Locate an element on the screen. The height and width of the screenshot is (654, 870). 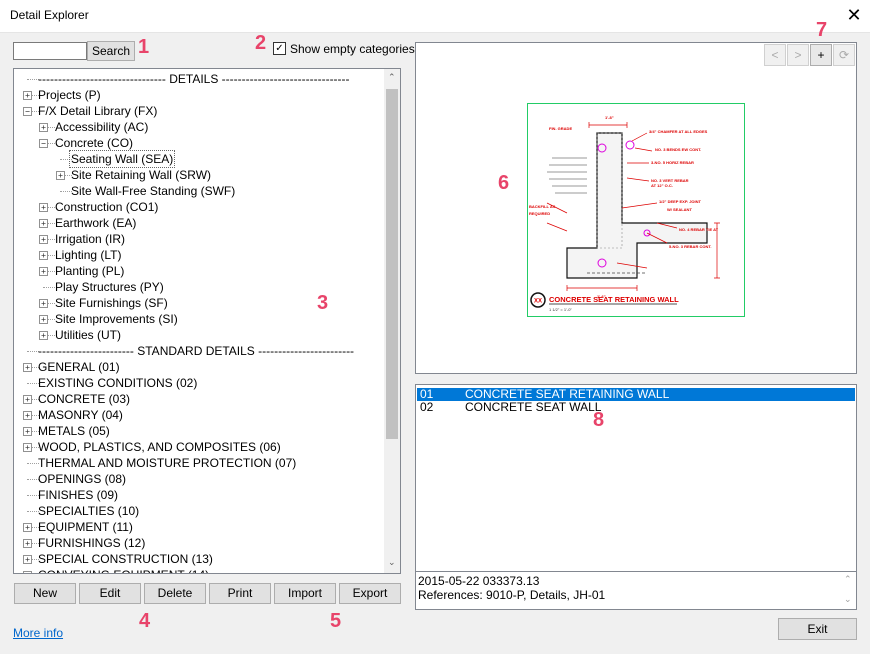
tree-item: EXISTING CONDITIONS (02) is located at coordinates (199, 383).